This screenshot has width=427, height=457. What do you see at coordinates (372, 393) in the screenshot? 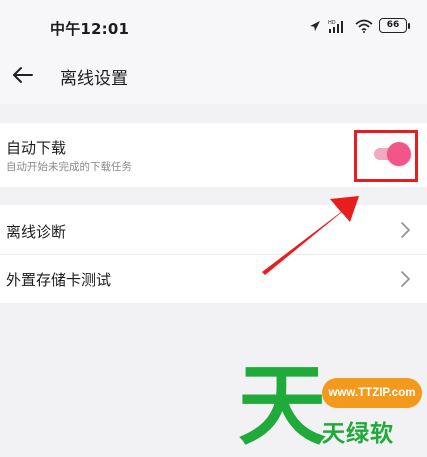
I see `watermark-url: www.TTZIP.com` at bounding box center [372, 393].